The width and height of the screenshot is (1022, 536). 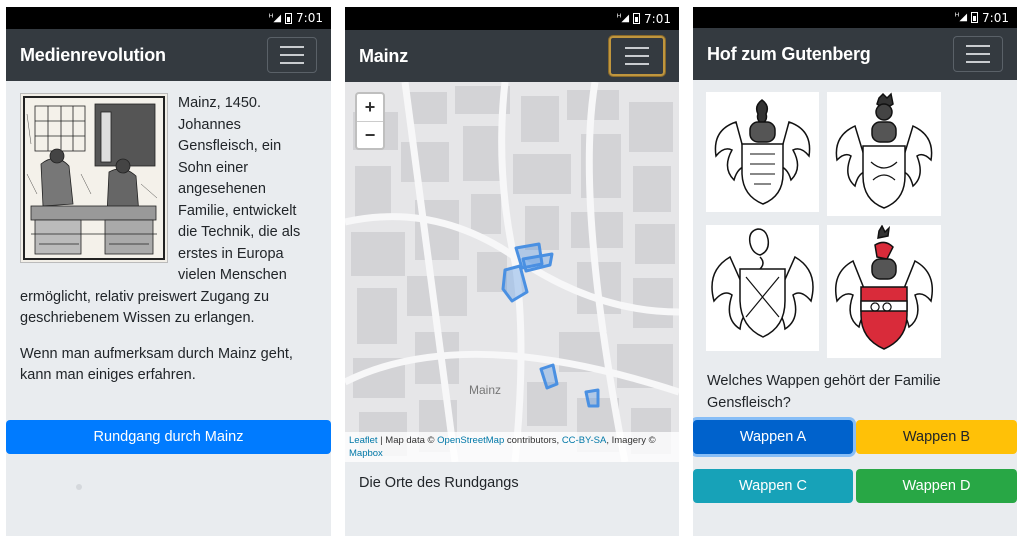 What do you see at coordinates (884, 287) in the screenshot?
I see `coat-of-arms-d-icon` at bounding box center [884, 287].